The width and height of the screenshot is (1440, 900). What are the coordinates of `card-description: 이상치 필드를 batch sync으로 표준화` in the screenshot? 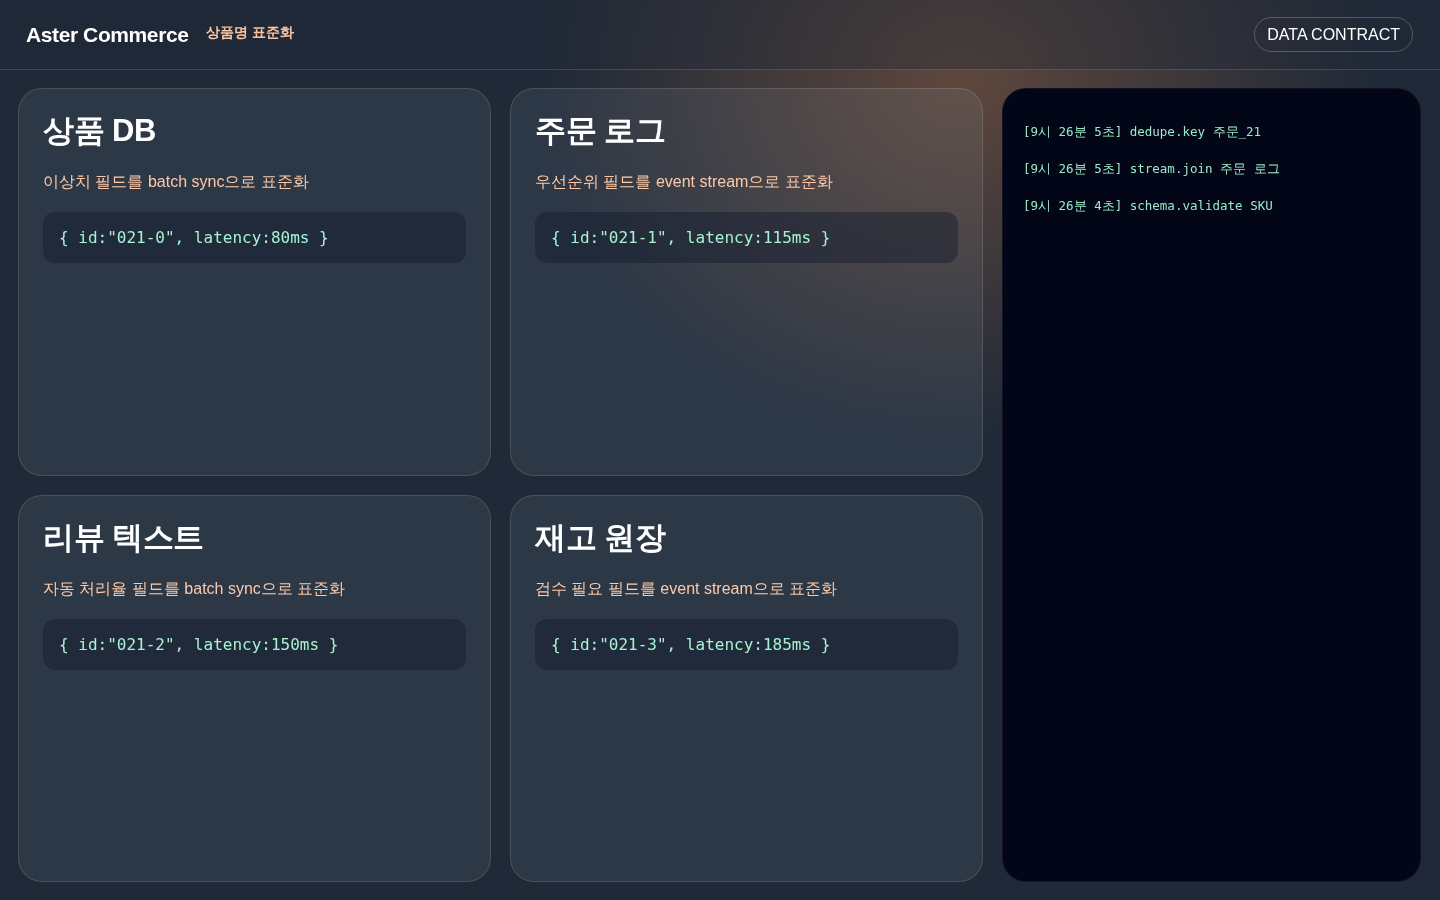 It's located at (176, 182).